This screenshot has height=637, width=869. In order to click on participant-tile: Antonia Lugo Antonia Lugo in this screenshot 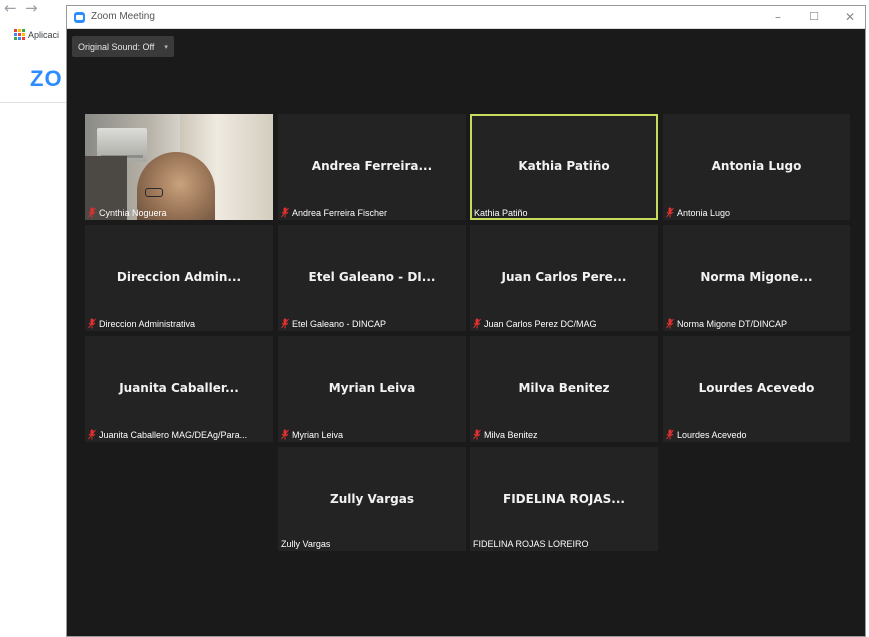, I will do `click(756, 167)`.